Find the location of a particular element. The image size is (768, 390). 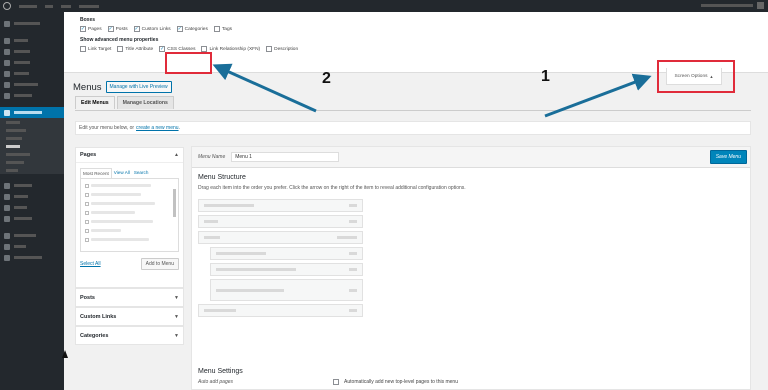

sidebar-sub-background is located at coordinates (32, 154).